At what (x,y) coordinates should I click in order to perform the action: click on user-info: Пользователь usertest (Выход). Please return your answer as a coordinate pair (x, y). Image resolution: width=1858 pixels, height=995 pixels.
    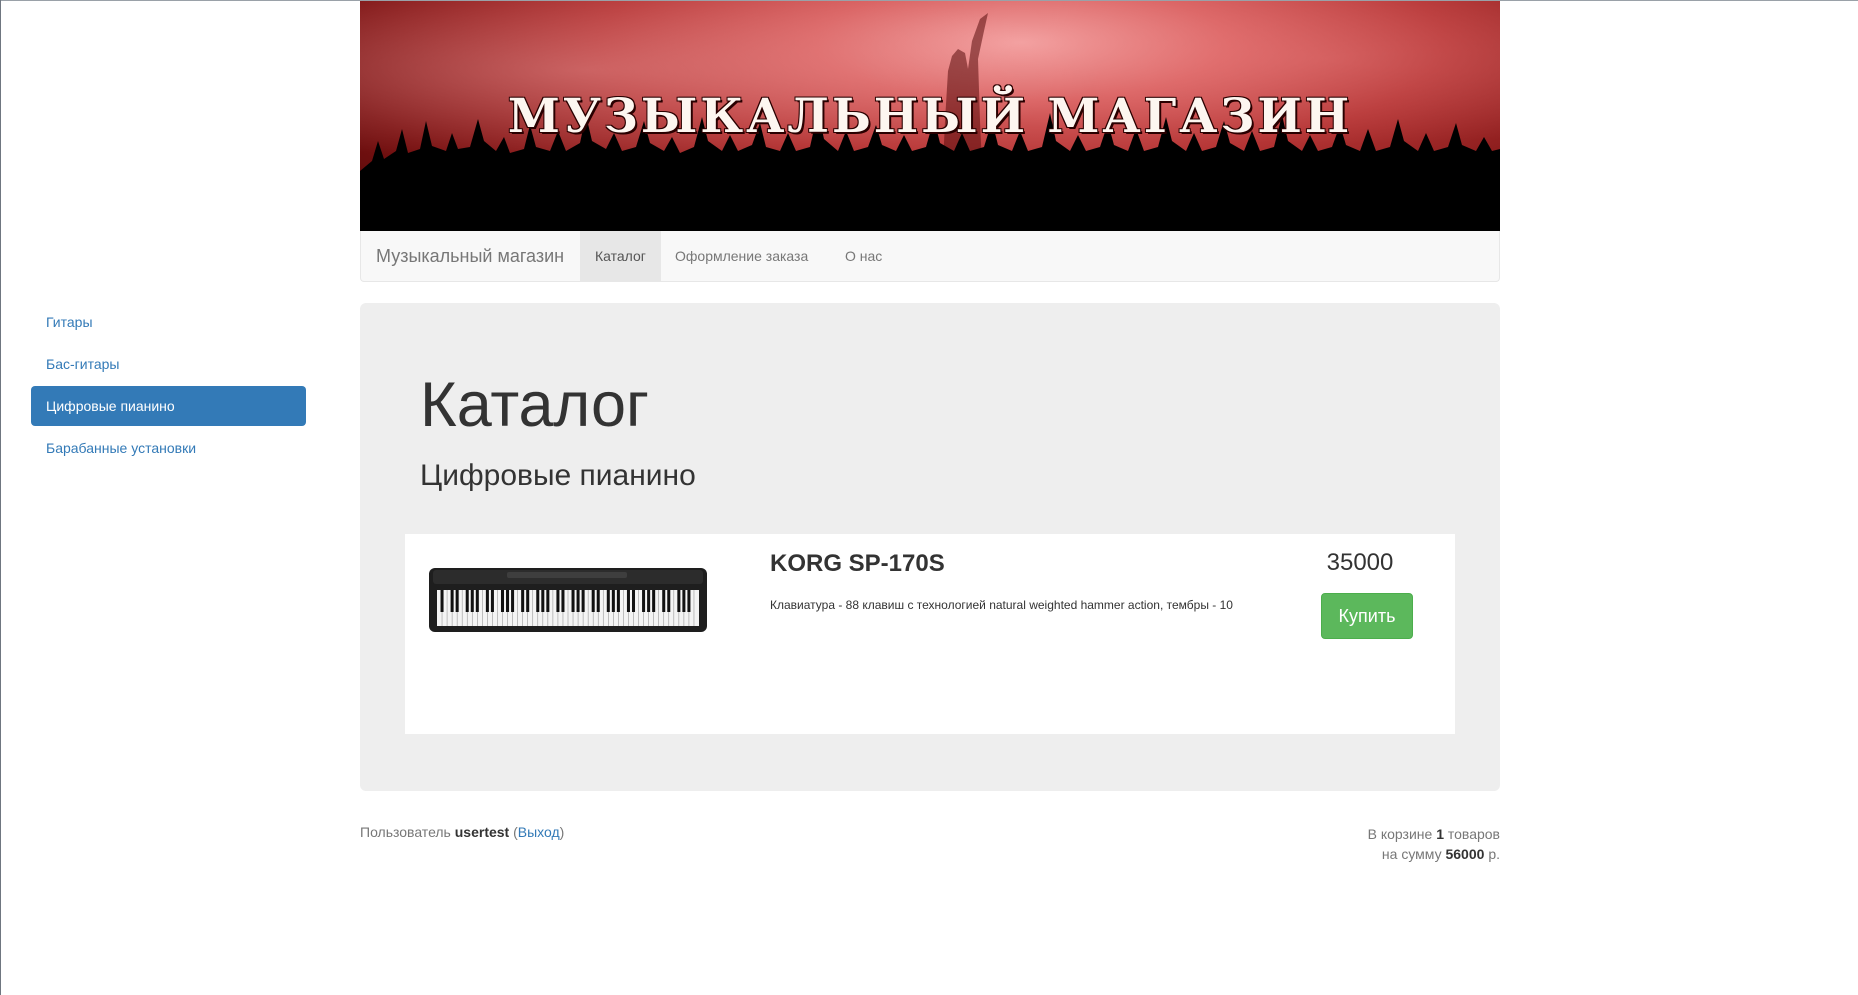
    Looking at the image, I should click on (462, 832).